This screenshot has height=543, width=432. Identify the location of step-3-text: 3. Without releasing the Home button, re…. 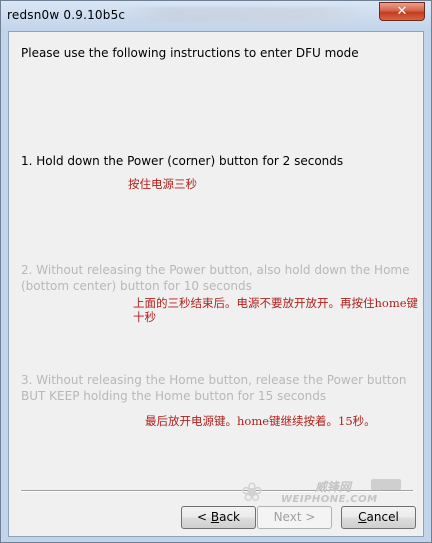
(213, 388).